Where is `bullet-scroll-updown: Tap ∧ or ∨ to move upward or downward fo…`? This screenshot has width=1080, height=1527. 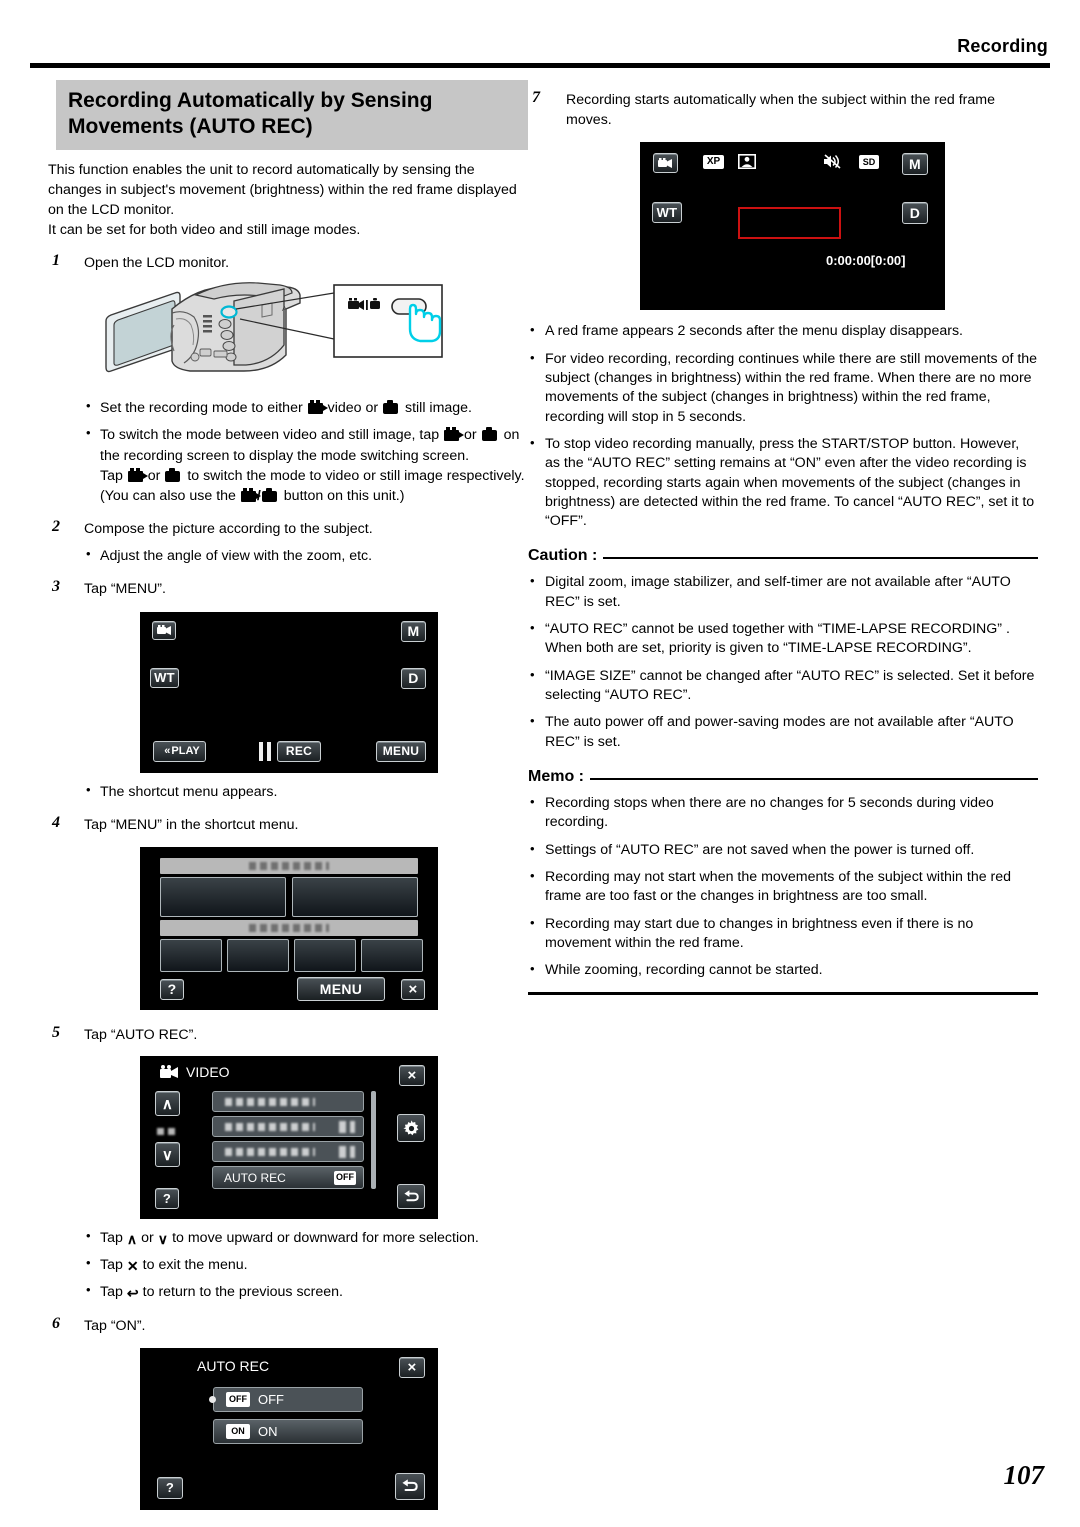
bullet-scroll-updown: Tap ∧ or ∨ to move upward or downward fo… is located at coordinates (306, 1238).